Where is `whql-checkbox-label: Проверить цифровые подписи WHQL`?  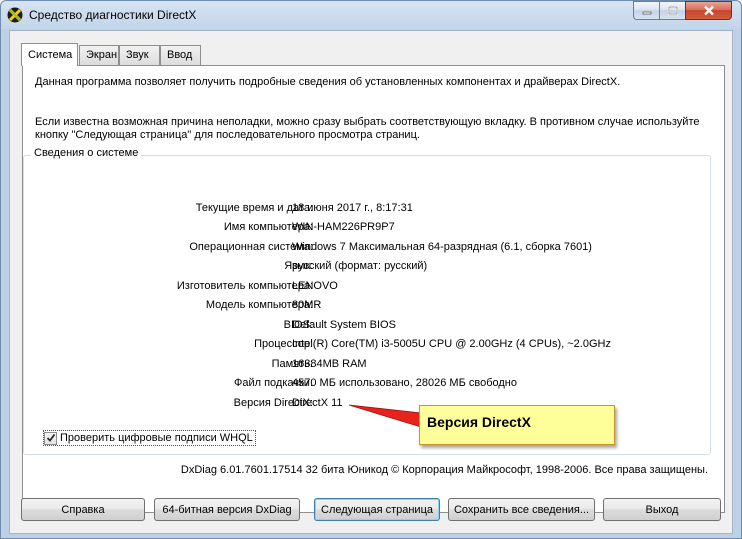 whql-checkbox-label: Проверить цифровые подписи WHQL is located at coordinates (156, 438).